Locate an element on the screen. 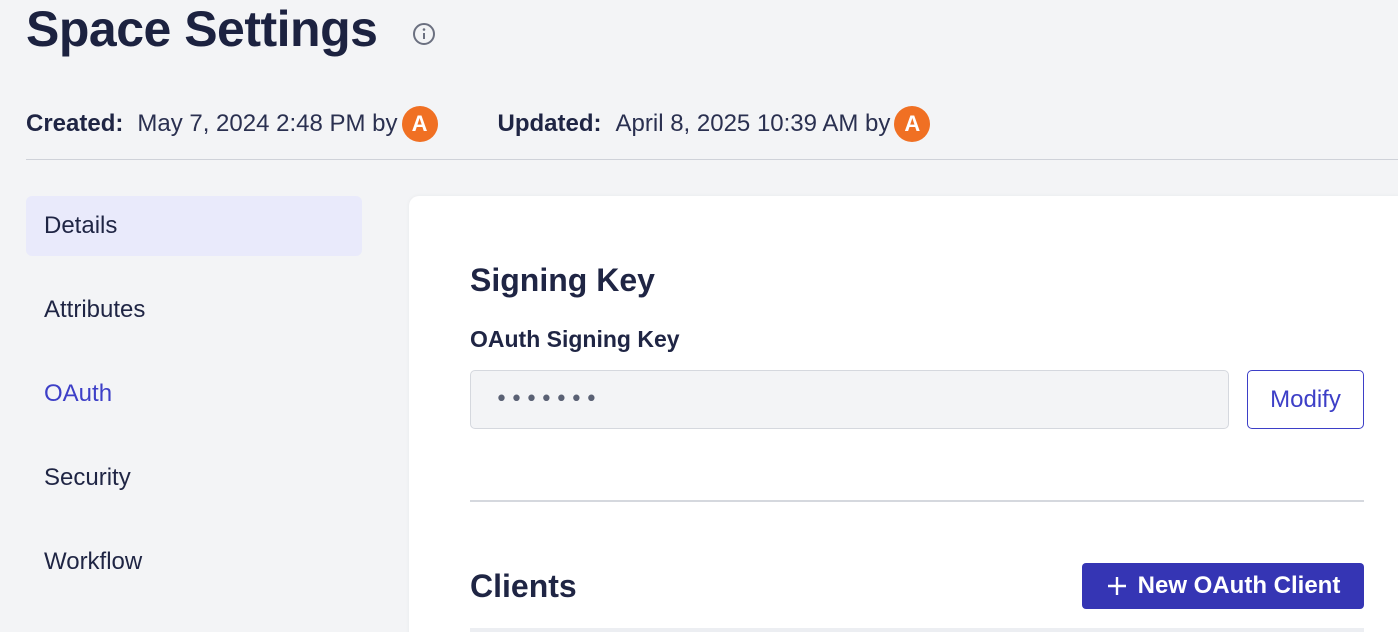 Image resolution: width=1398 pixels, height=632 pixels. clients-table-header is located at coordinates (917, 630).